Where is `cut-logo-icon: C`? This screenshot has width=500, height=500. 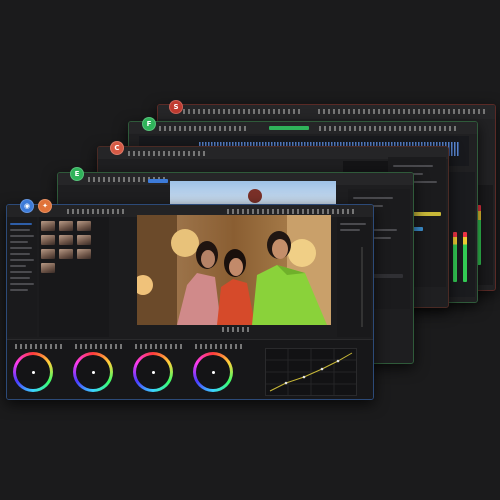 cut-logo-icon: C is located at coordinates (117, 148).